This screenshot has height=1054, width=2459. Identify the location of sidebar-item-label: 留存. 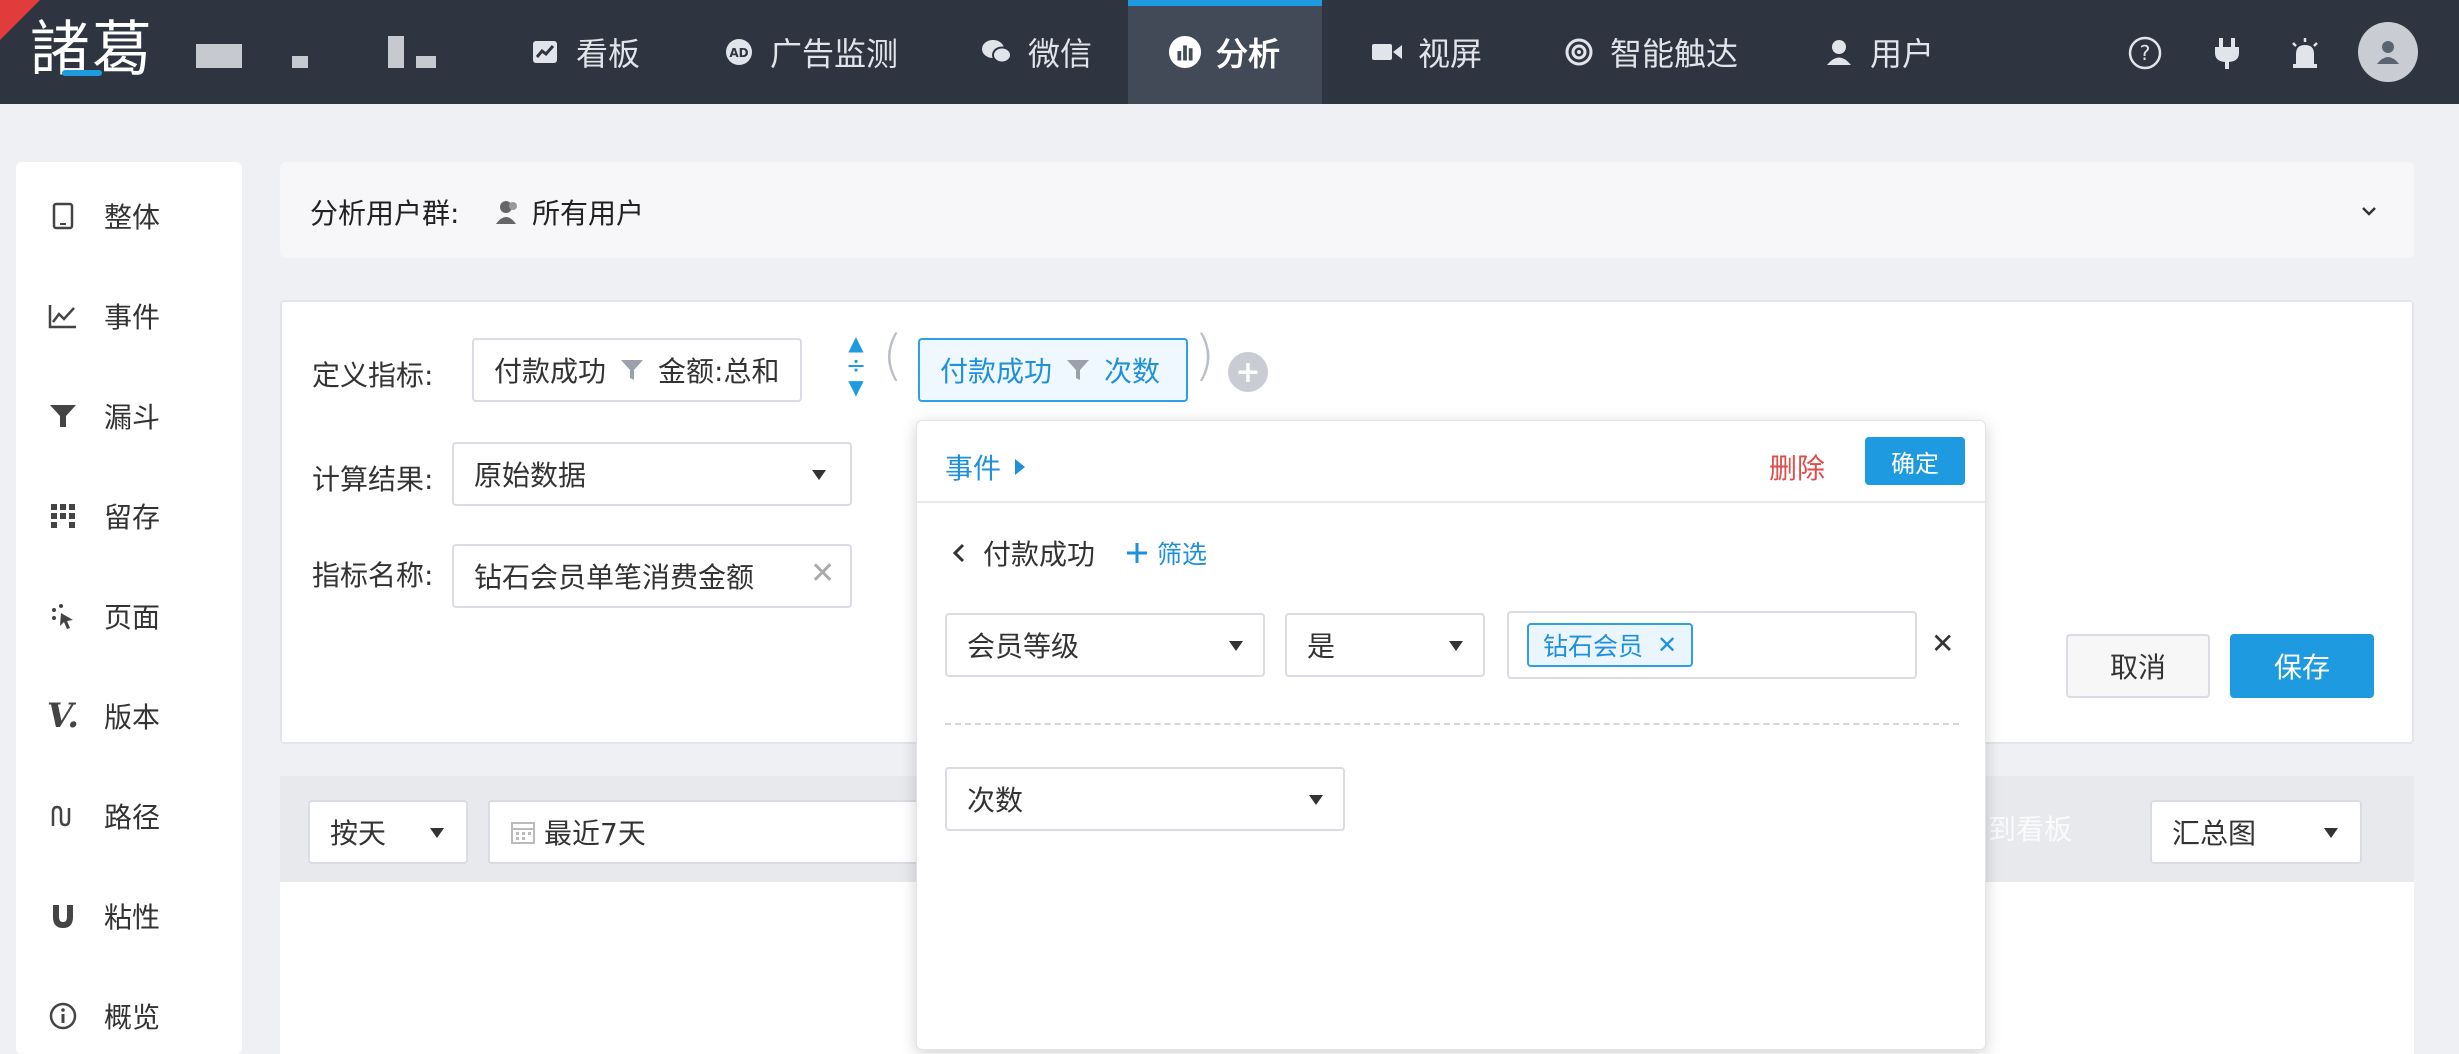
(132, 517).